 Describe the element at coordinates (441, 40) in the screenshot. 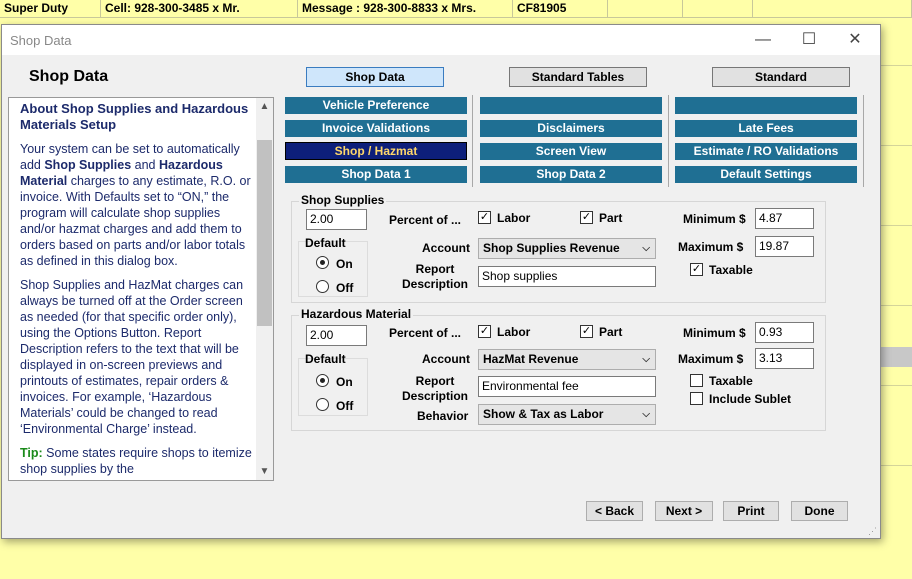

I see `title-bar: Shop Data — ☐ ✕` at that location.